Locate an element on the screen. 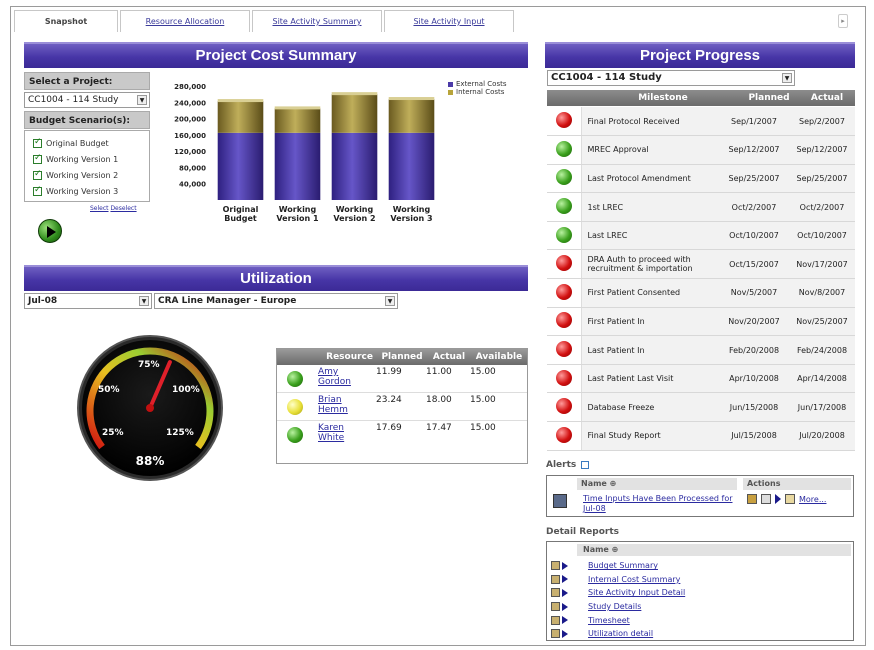 The height and width of the screenshot is (650, 874). run-button is located at coordinates (50, 231).